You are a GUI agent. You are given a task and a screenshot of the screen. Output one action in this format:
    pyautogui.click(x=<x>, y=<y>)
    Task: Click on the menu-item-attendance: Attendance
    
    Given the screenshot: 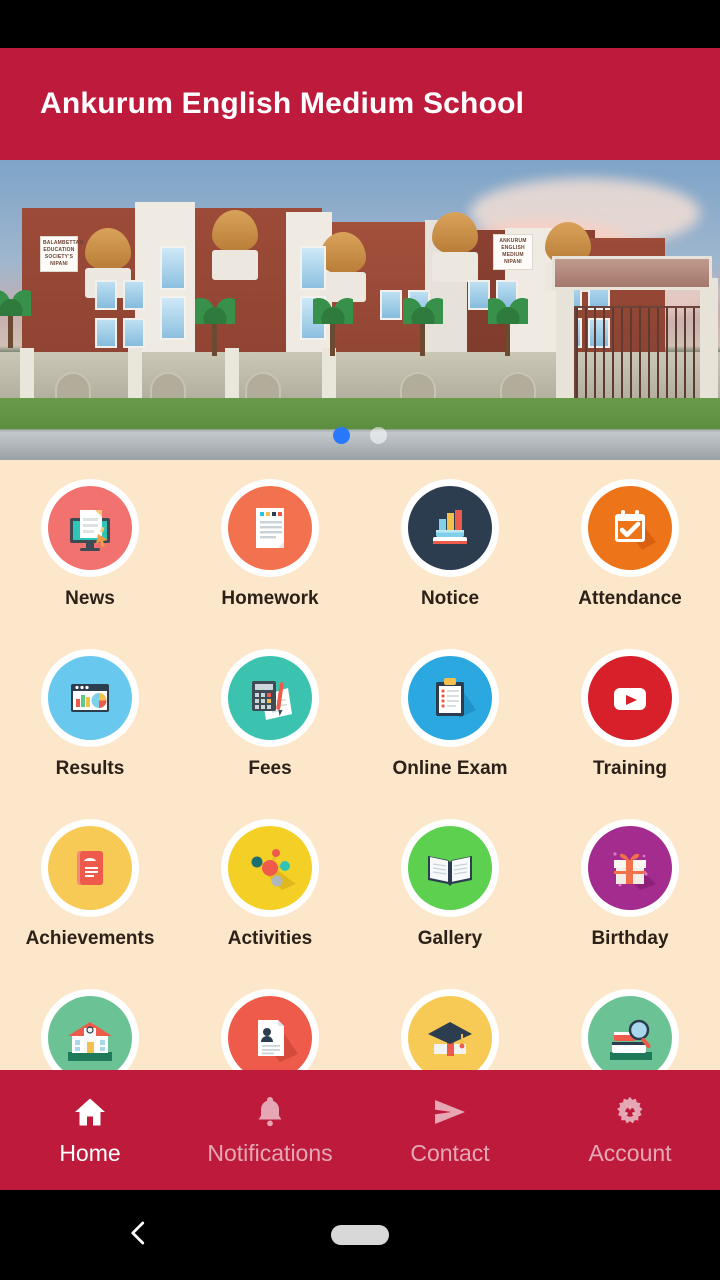 What is the action you would take?
    pyautogui.click(x=630, y=545)
    